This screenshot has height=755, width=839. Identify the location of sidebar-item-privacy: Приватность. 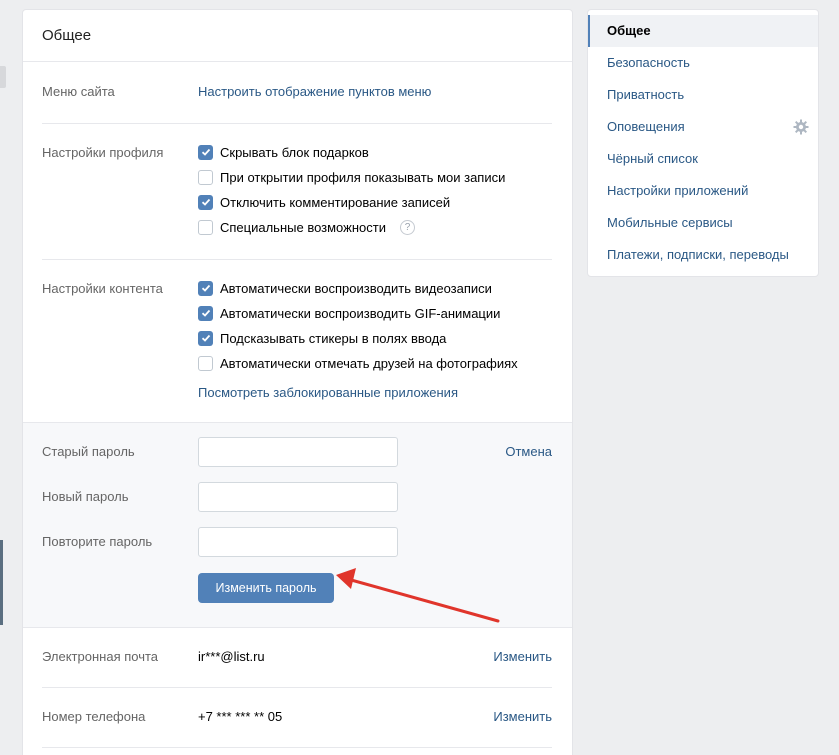
(703, 95).